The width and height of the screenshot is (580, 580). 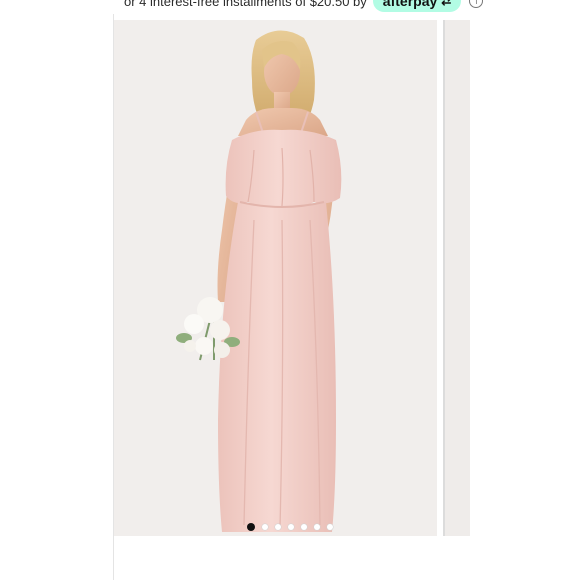 What do you see at coordinates (456, 278) in the screenshot?
I see `product-image-next-peek` at bounding box center [456, 278].